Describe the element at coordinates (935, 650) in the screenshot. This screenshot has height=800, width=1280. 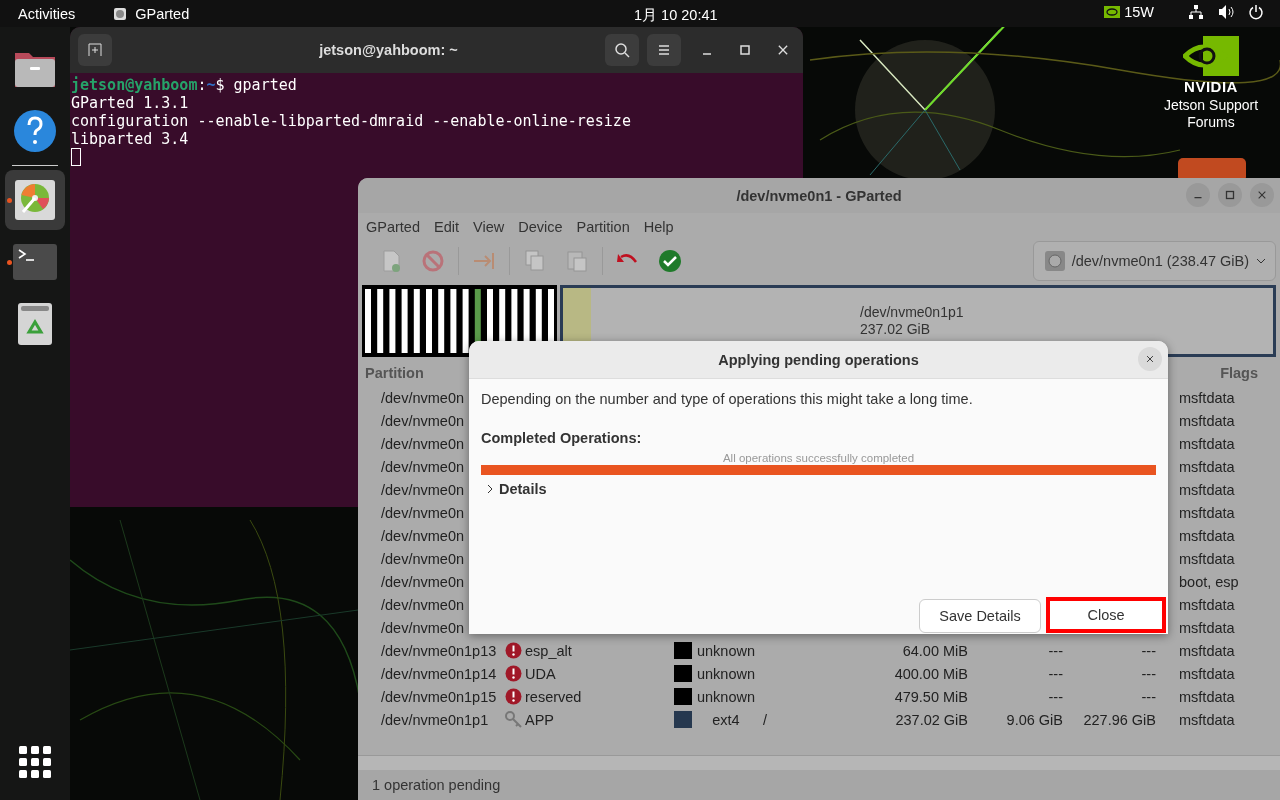
I see `table-cell: 64.00 MiB` at that location.